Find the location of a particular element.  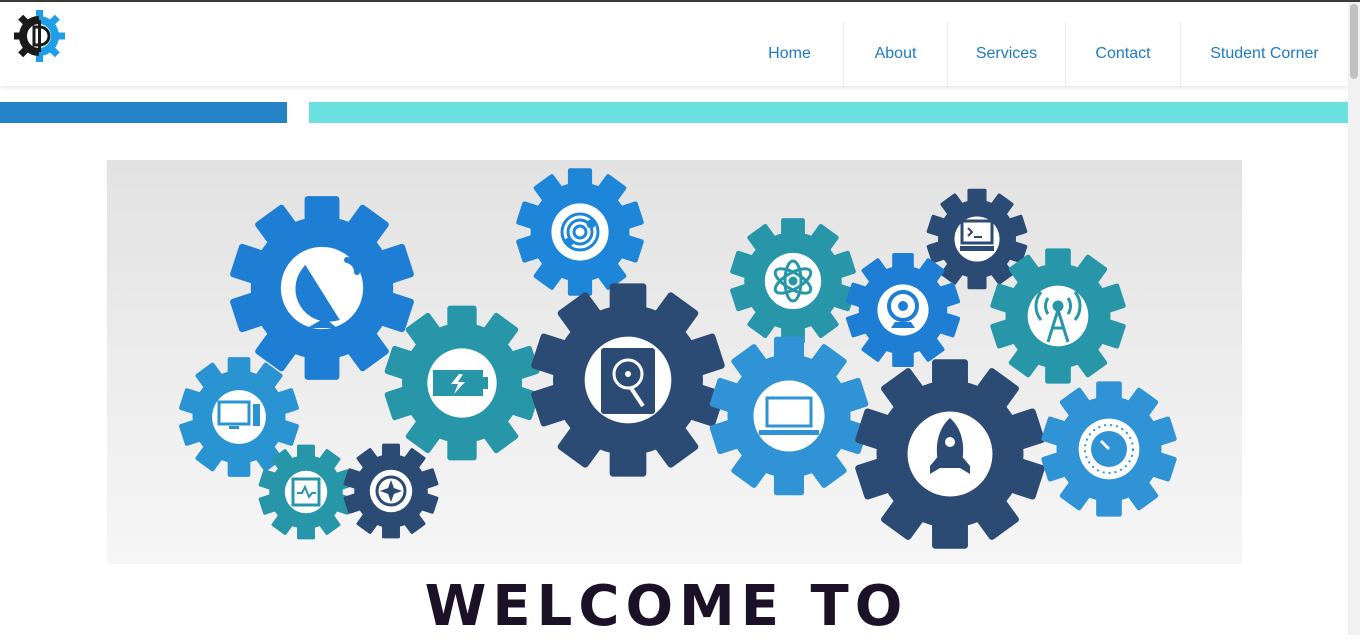

gear-hard-drive is located at coordinates (628, 380).